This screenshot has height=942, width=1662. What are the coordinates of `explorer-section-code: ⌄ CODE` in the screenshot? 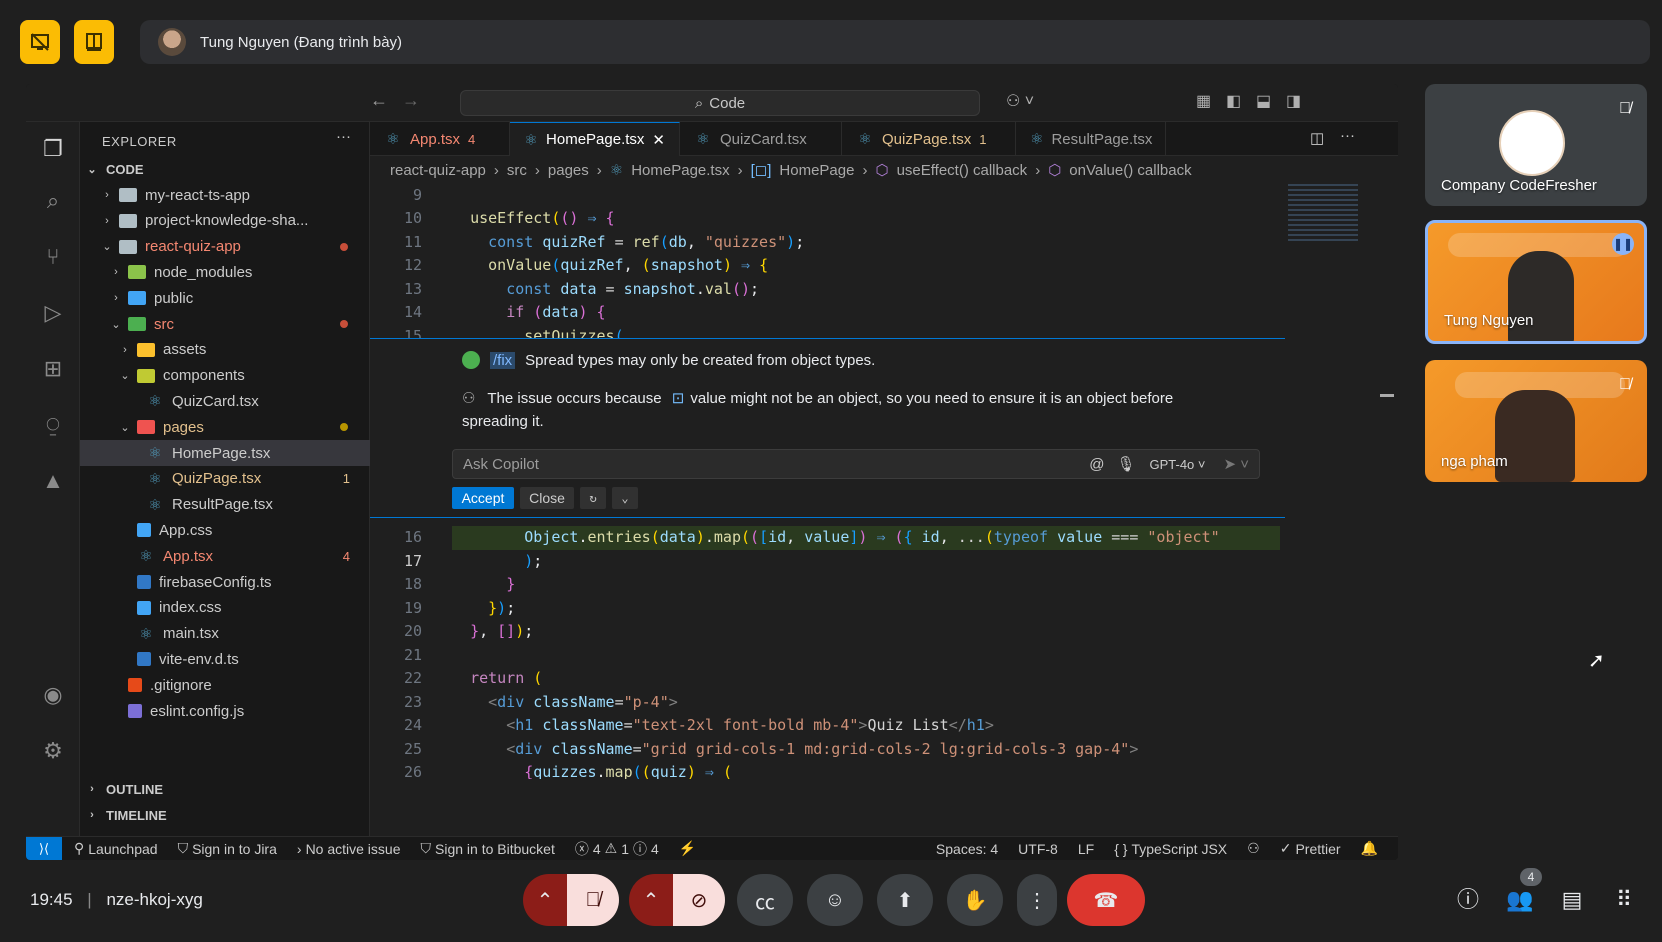 It's located at (225, 169).